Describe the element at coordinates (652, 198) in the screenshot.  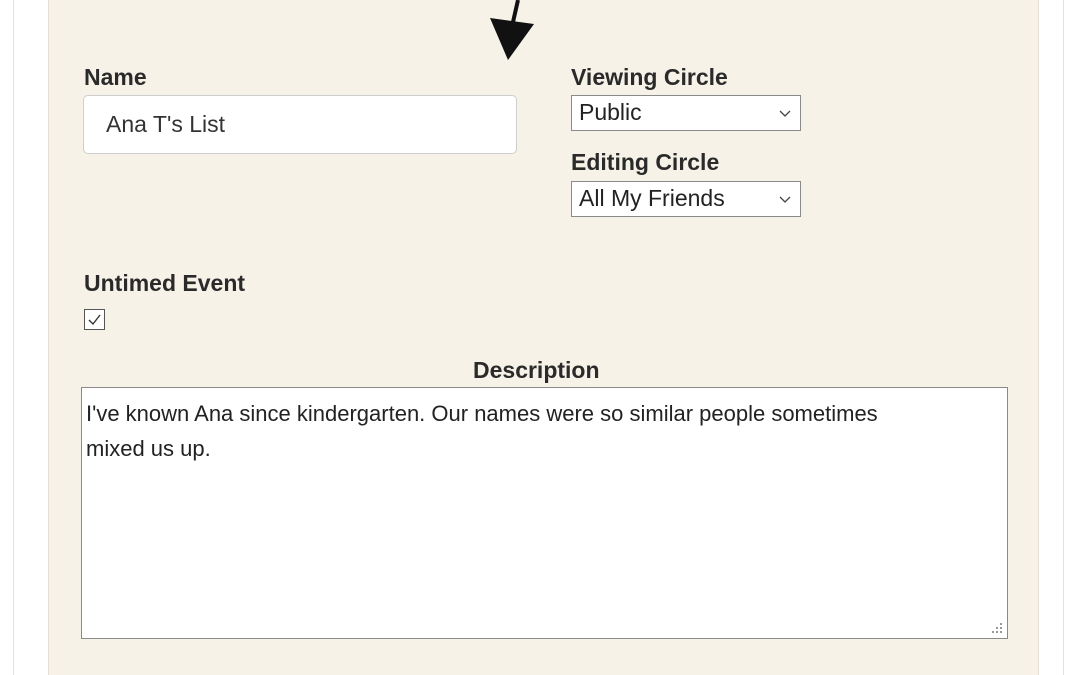
I see `editing-circle-value: All My Friends` at that location.